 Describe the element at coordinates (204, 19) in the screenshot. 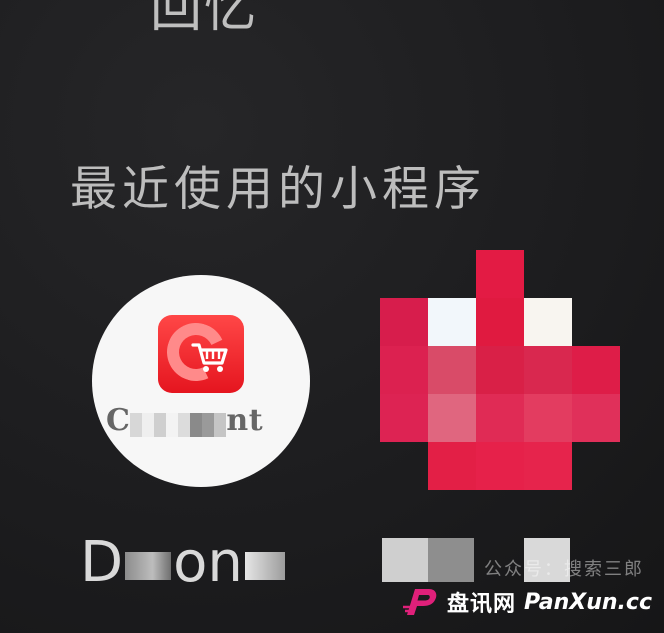

I see `clipped-header-text: 回忆` at that location.